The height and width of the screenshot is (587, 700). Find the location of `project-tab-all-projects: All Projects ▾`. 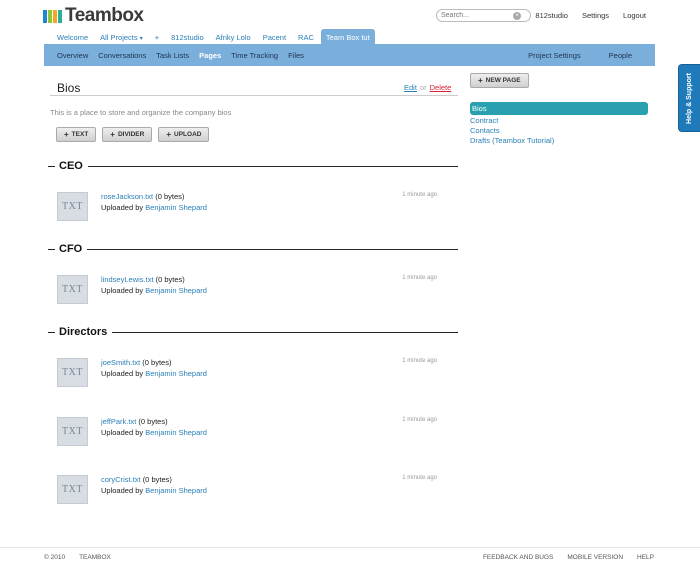

project-tab-all-projects: All Projects ▾ is located at coordinates (121, 37).